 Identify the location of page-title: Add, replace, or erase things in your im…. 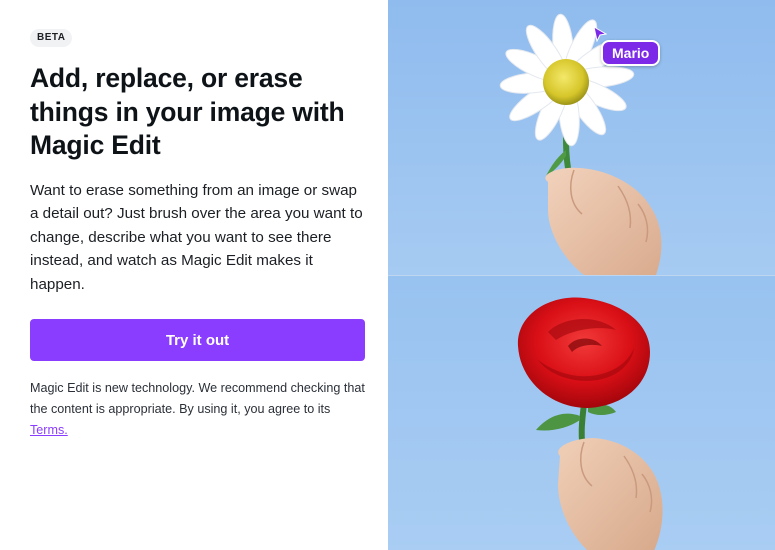
(187, 111).